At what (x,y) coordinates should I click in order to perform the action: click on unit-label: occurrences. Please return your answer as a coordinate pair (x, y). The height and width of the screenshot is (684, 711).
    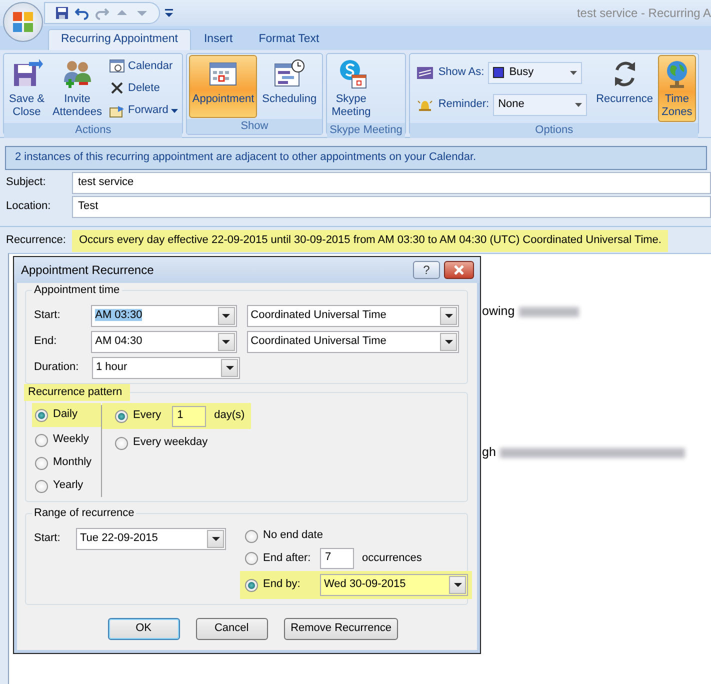
    Looking at the image, I should click on (392, 559).